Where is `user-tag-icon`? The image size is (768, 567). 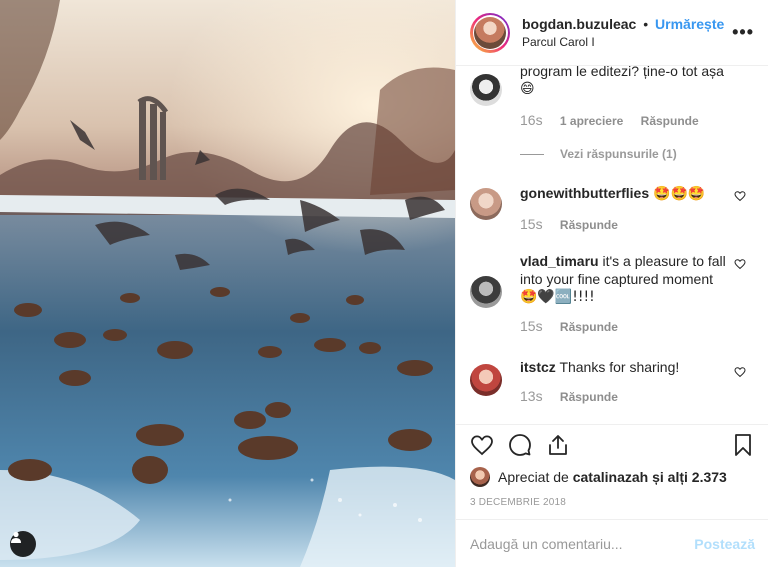 user-tag-icon is located at coordinates (16, 537).